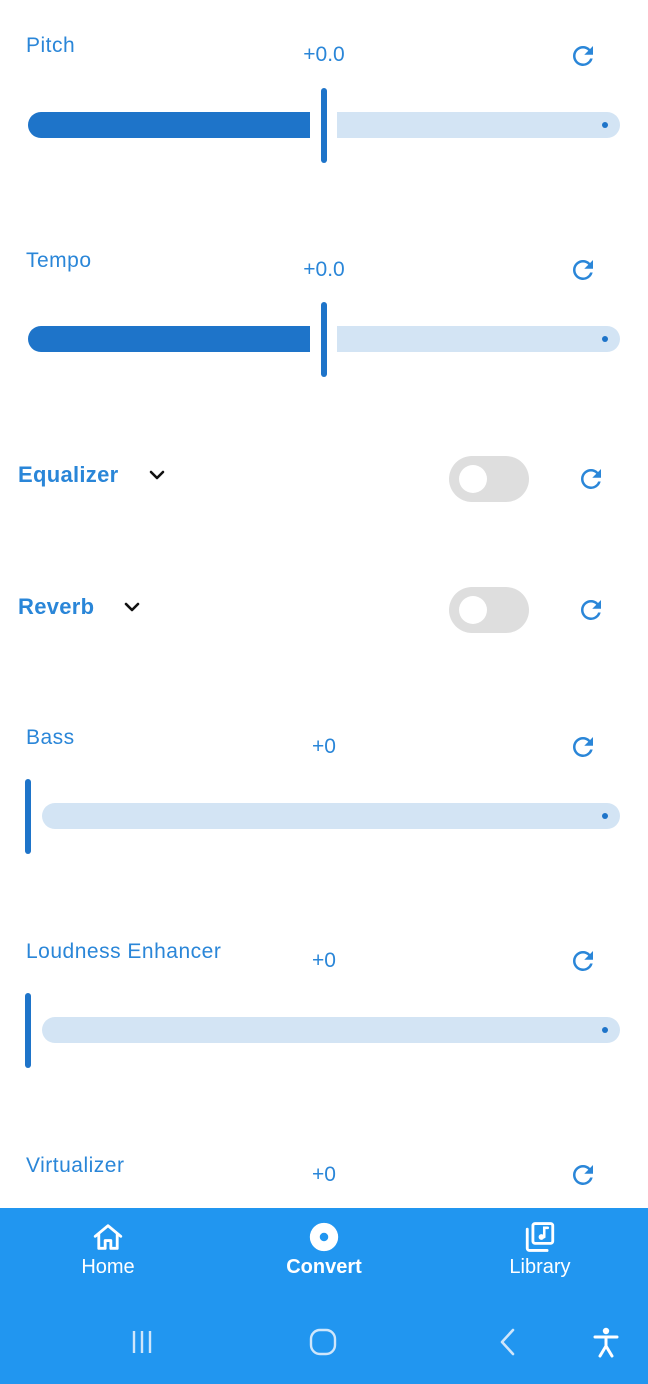 The image size is (648, 1384). What do you see at coordinates (478, 125) in the screenshot?
I see `pitch-track-inactive` at bounding box center [478, 125].